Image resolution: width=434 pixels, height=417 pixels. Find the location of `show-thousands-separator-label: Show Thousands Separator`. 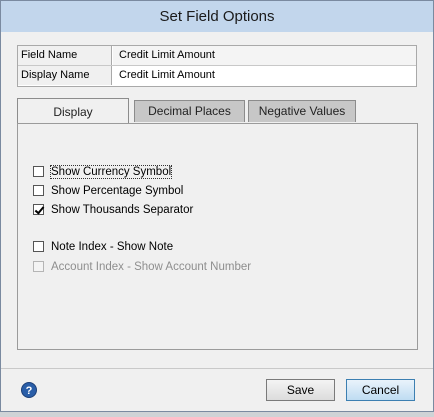

show-thousands-separator-label: Show Thousands Separator is located at coordinates (122, 209).